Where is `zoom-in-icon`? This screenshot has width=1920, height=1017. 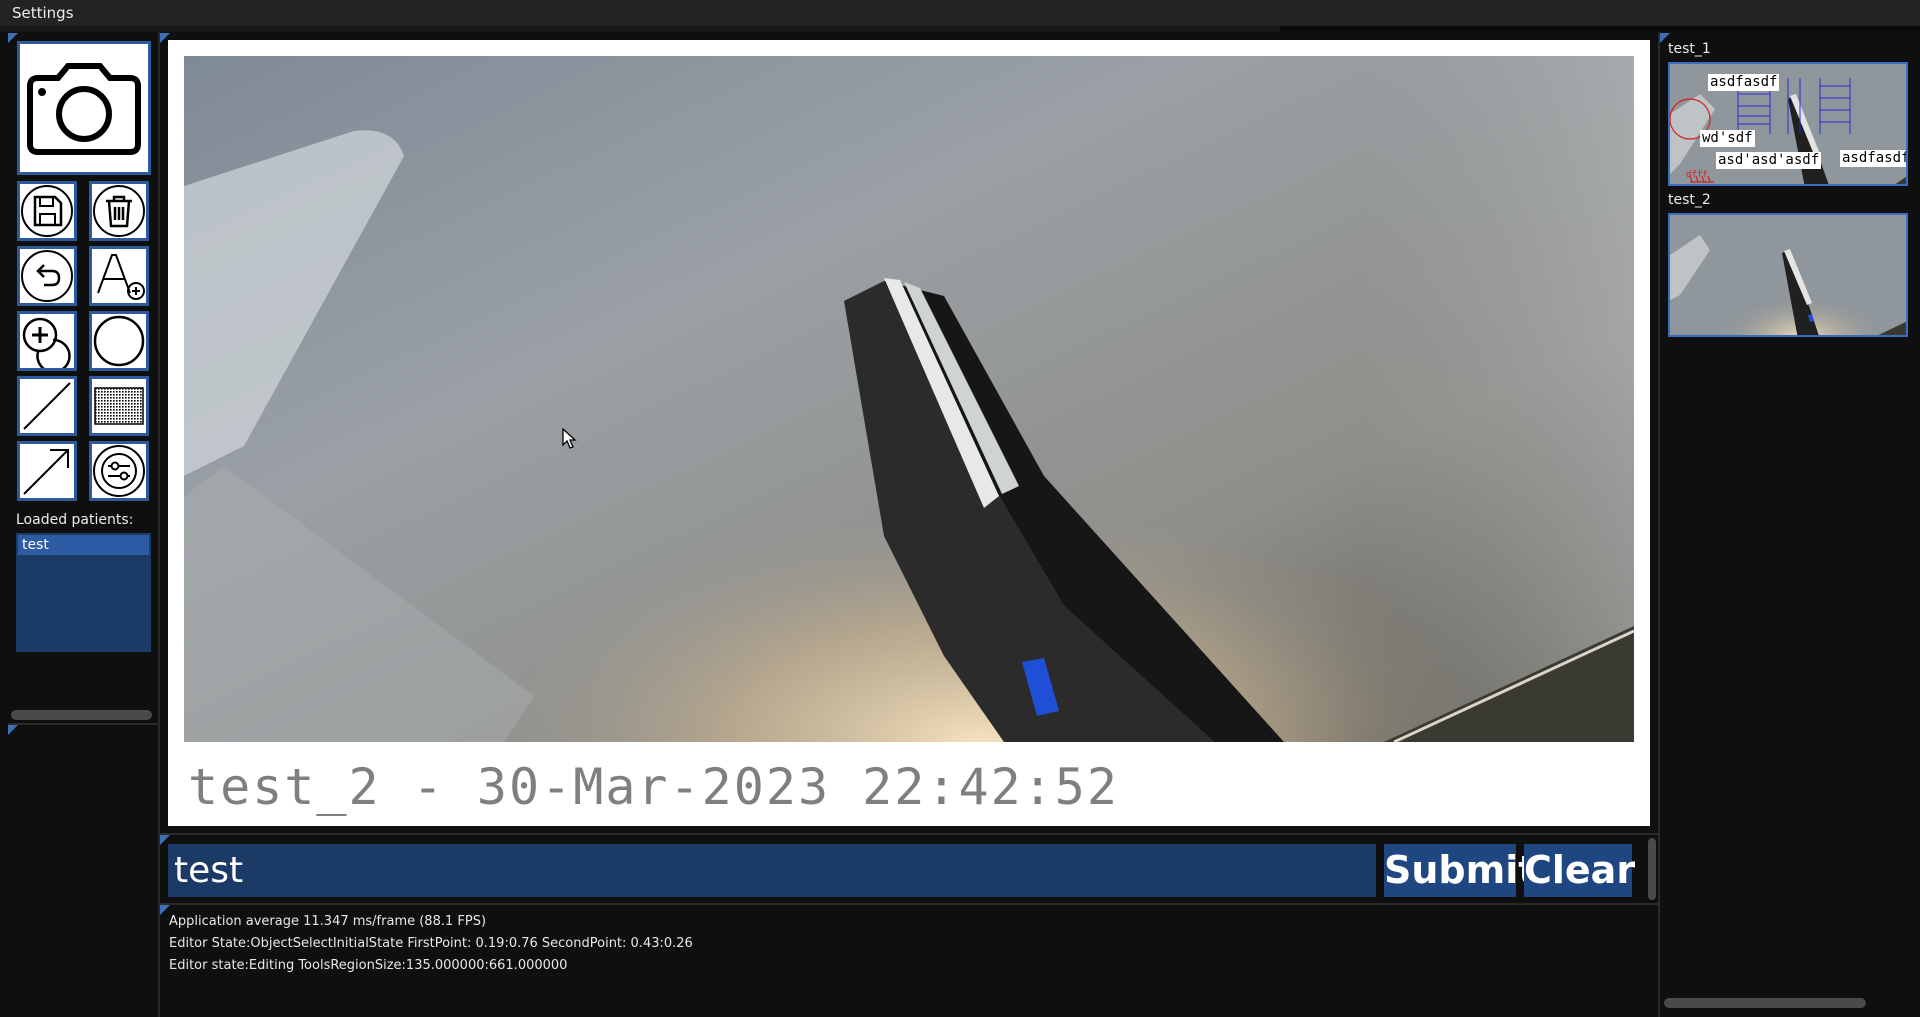
zoom-in-icon is located at coordinates (46, 342).